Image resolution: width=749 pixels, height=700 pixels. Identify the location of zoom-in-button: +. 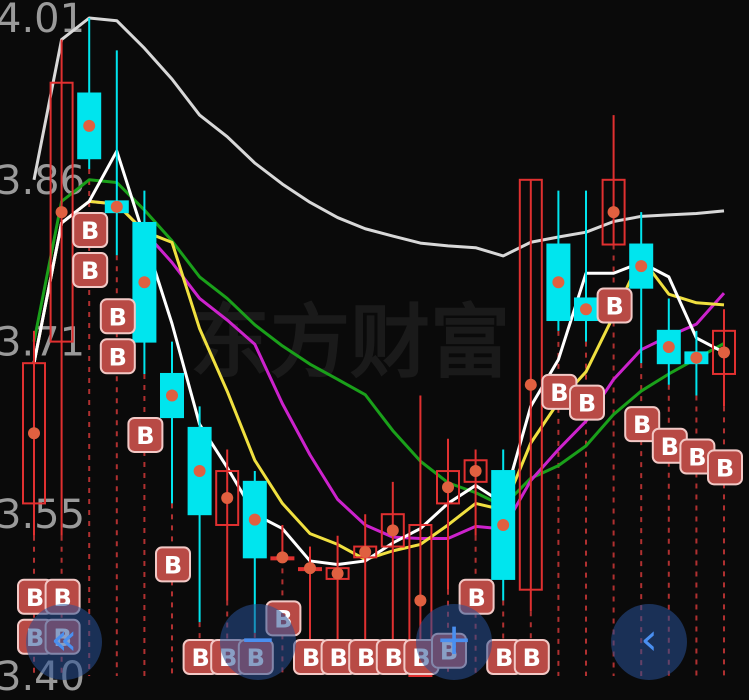
(454, 642).